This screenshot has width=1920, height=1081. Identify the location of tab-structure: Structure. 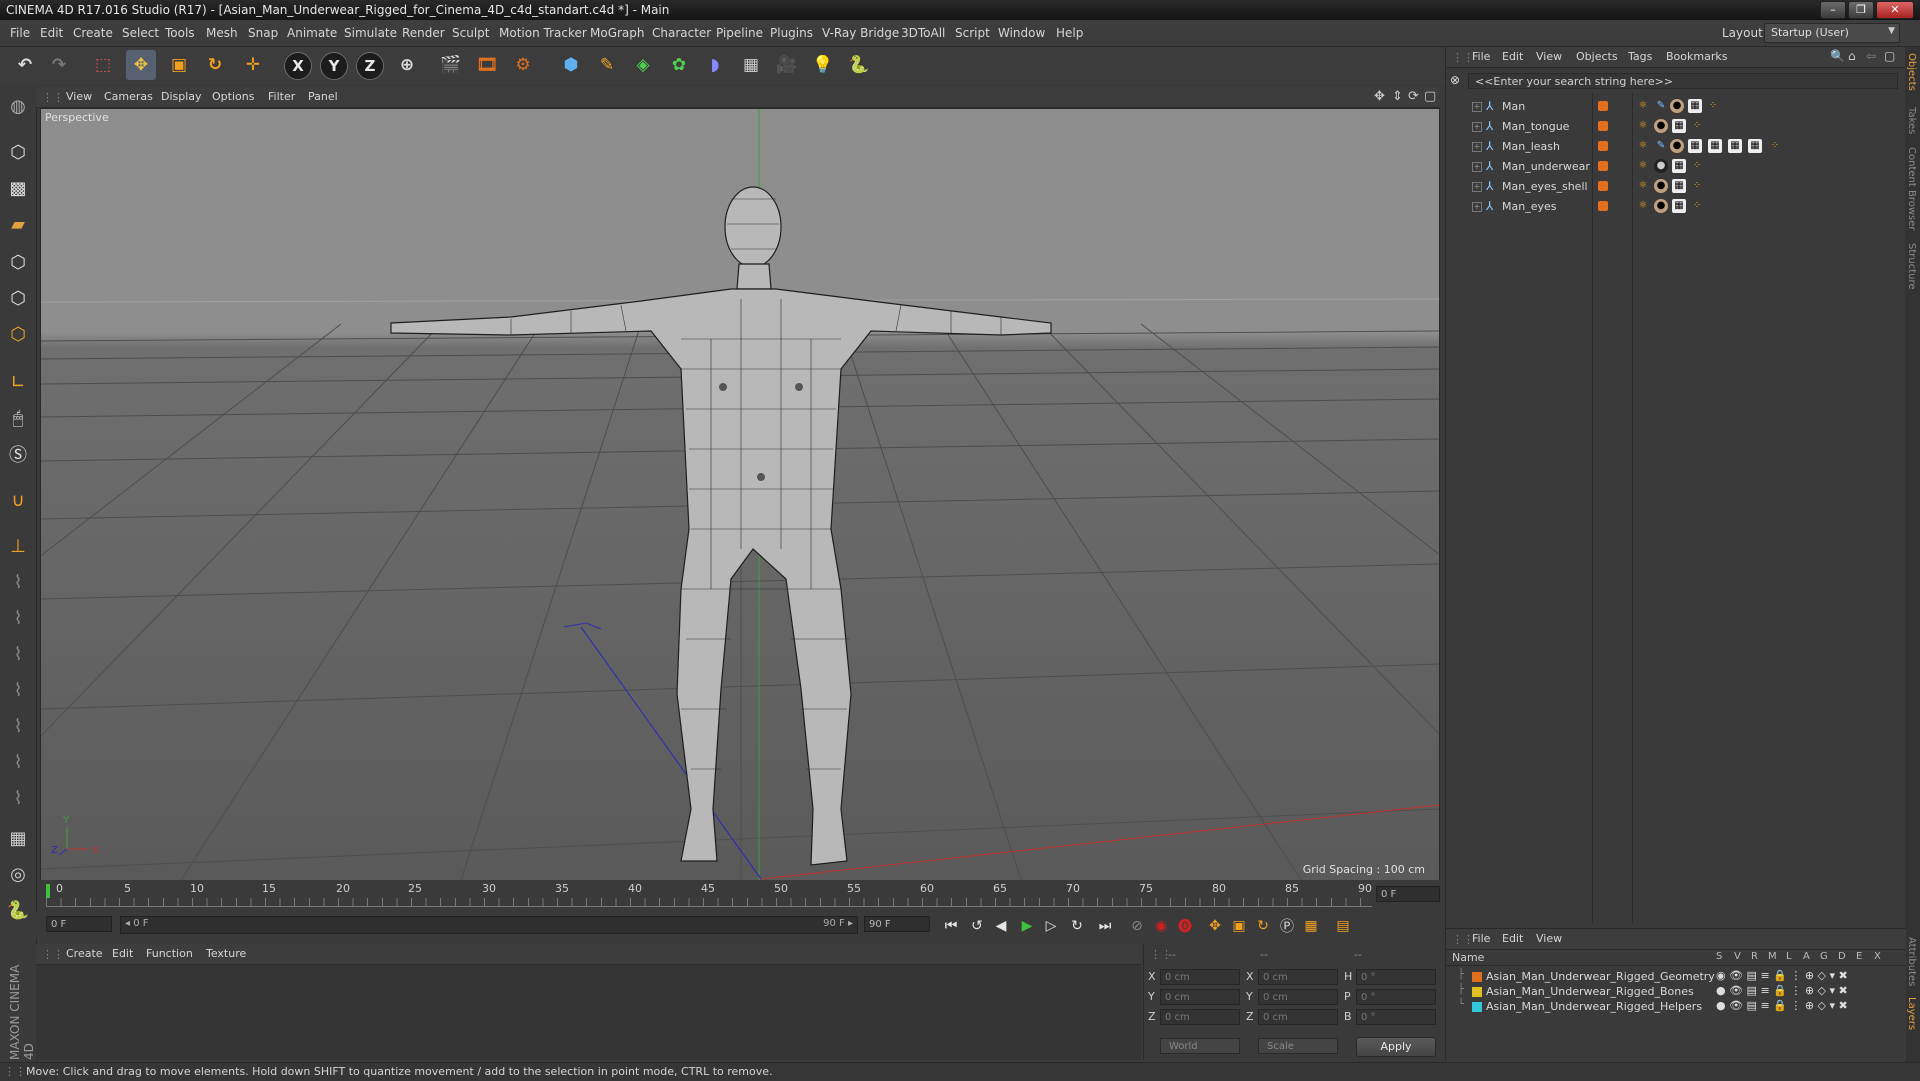
(1911, 266).